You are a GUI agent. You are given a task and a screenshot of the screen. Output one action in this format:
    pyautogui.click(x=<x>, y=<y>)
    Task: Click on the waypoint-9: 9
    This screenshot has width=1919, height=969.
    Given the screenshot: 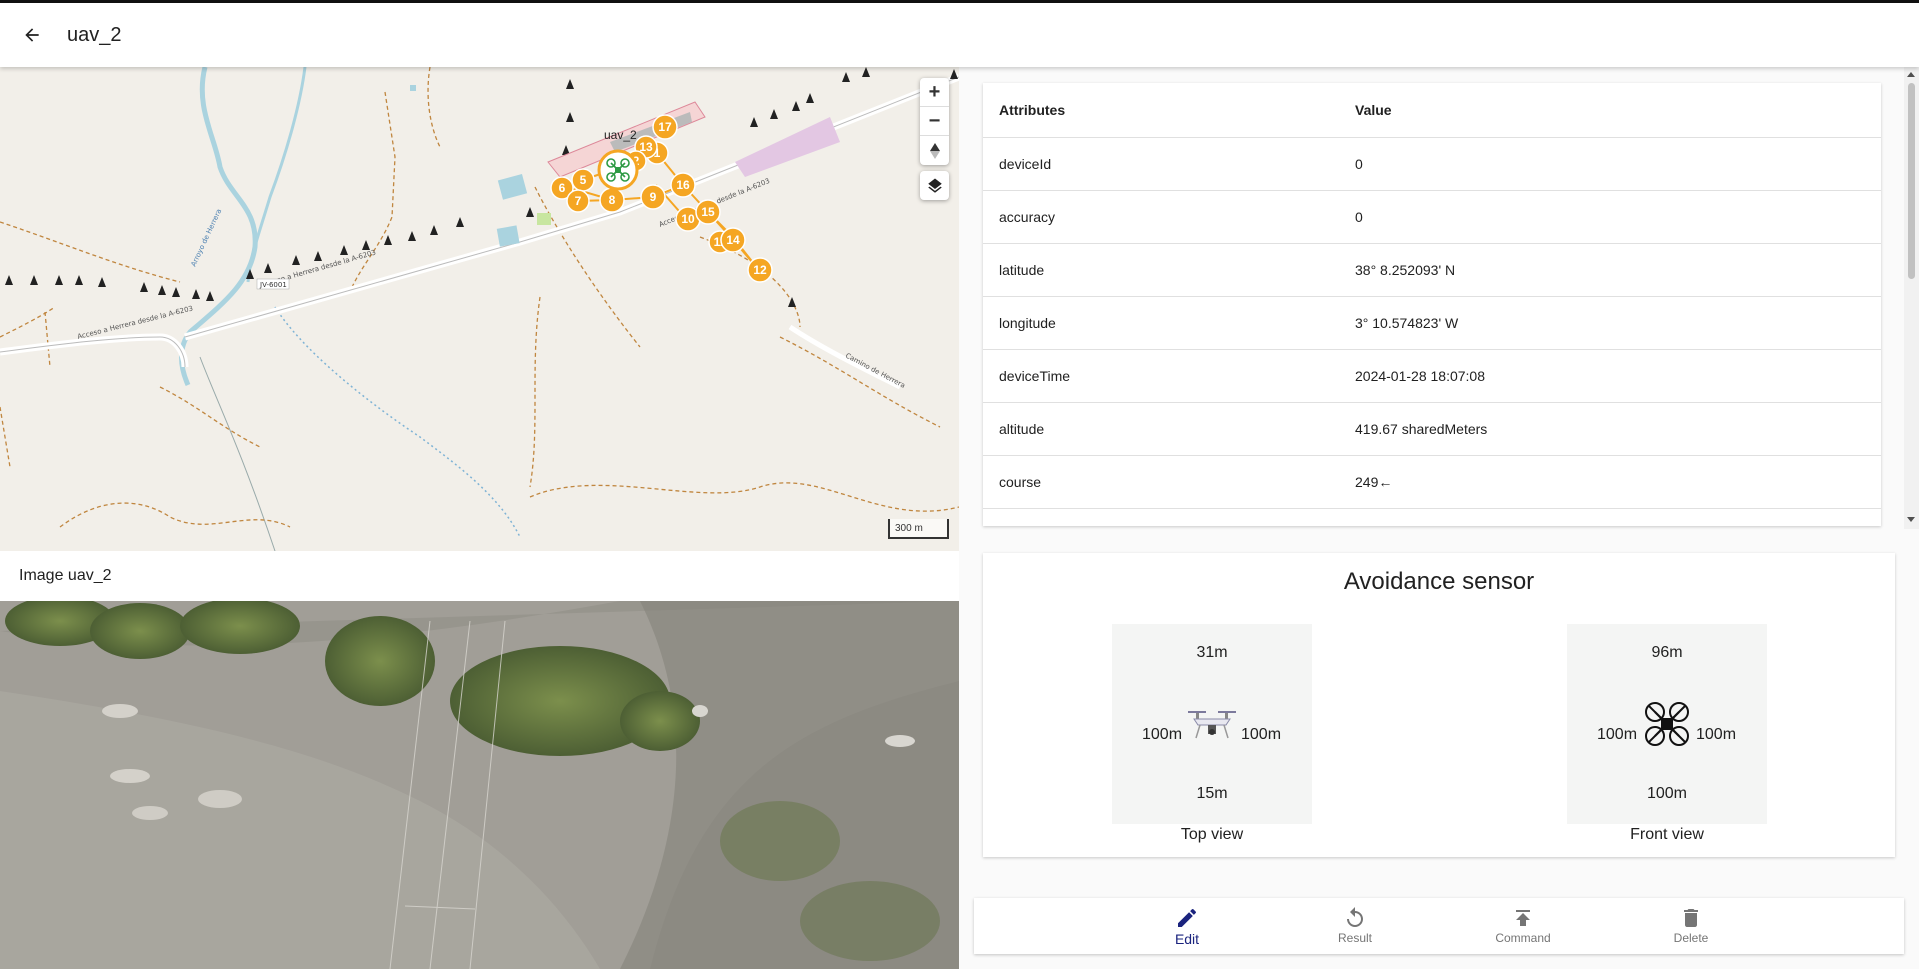 What is the action you would take?
    pyautogui.click(x=653, y=197)
    